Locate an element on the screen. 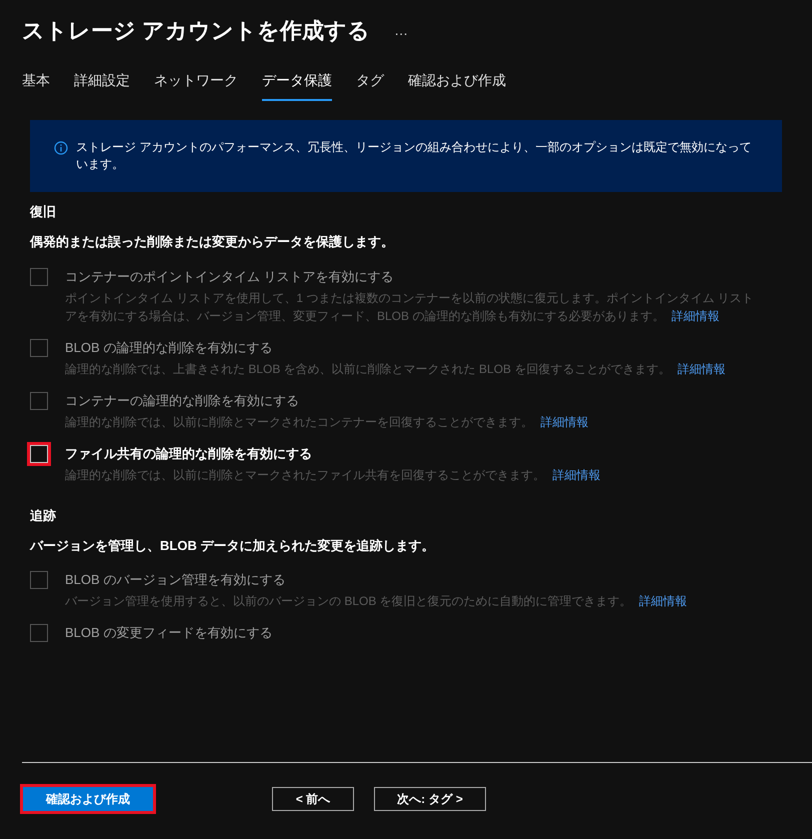 The image size is (812, 839). tab: 基本 is located at coordinates (36, 85).